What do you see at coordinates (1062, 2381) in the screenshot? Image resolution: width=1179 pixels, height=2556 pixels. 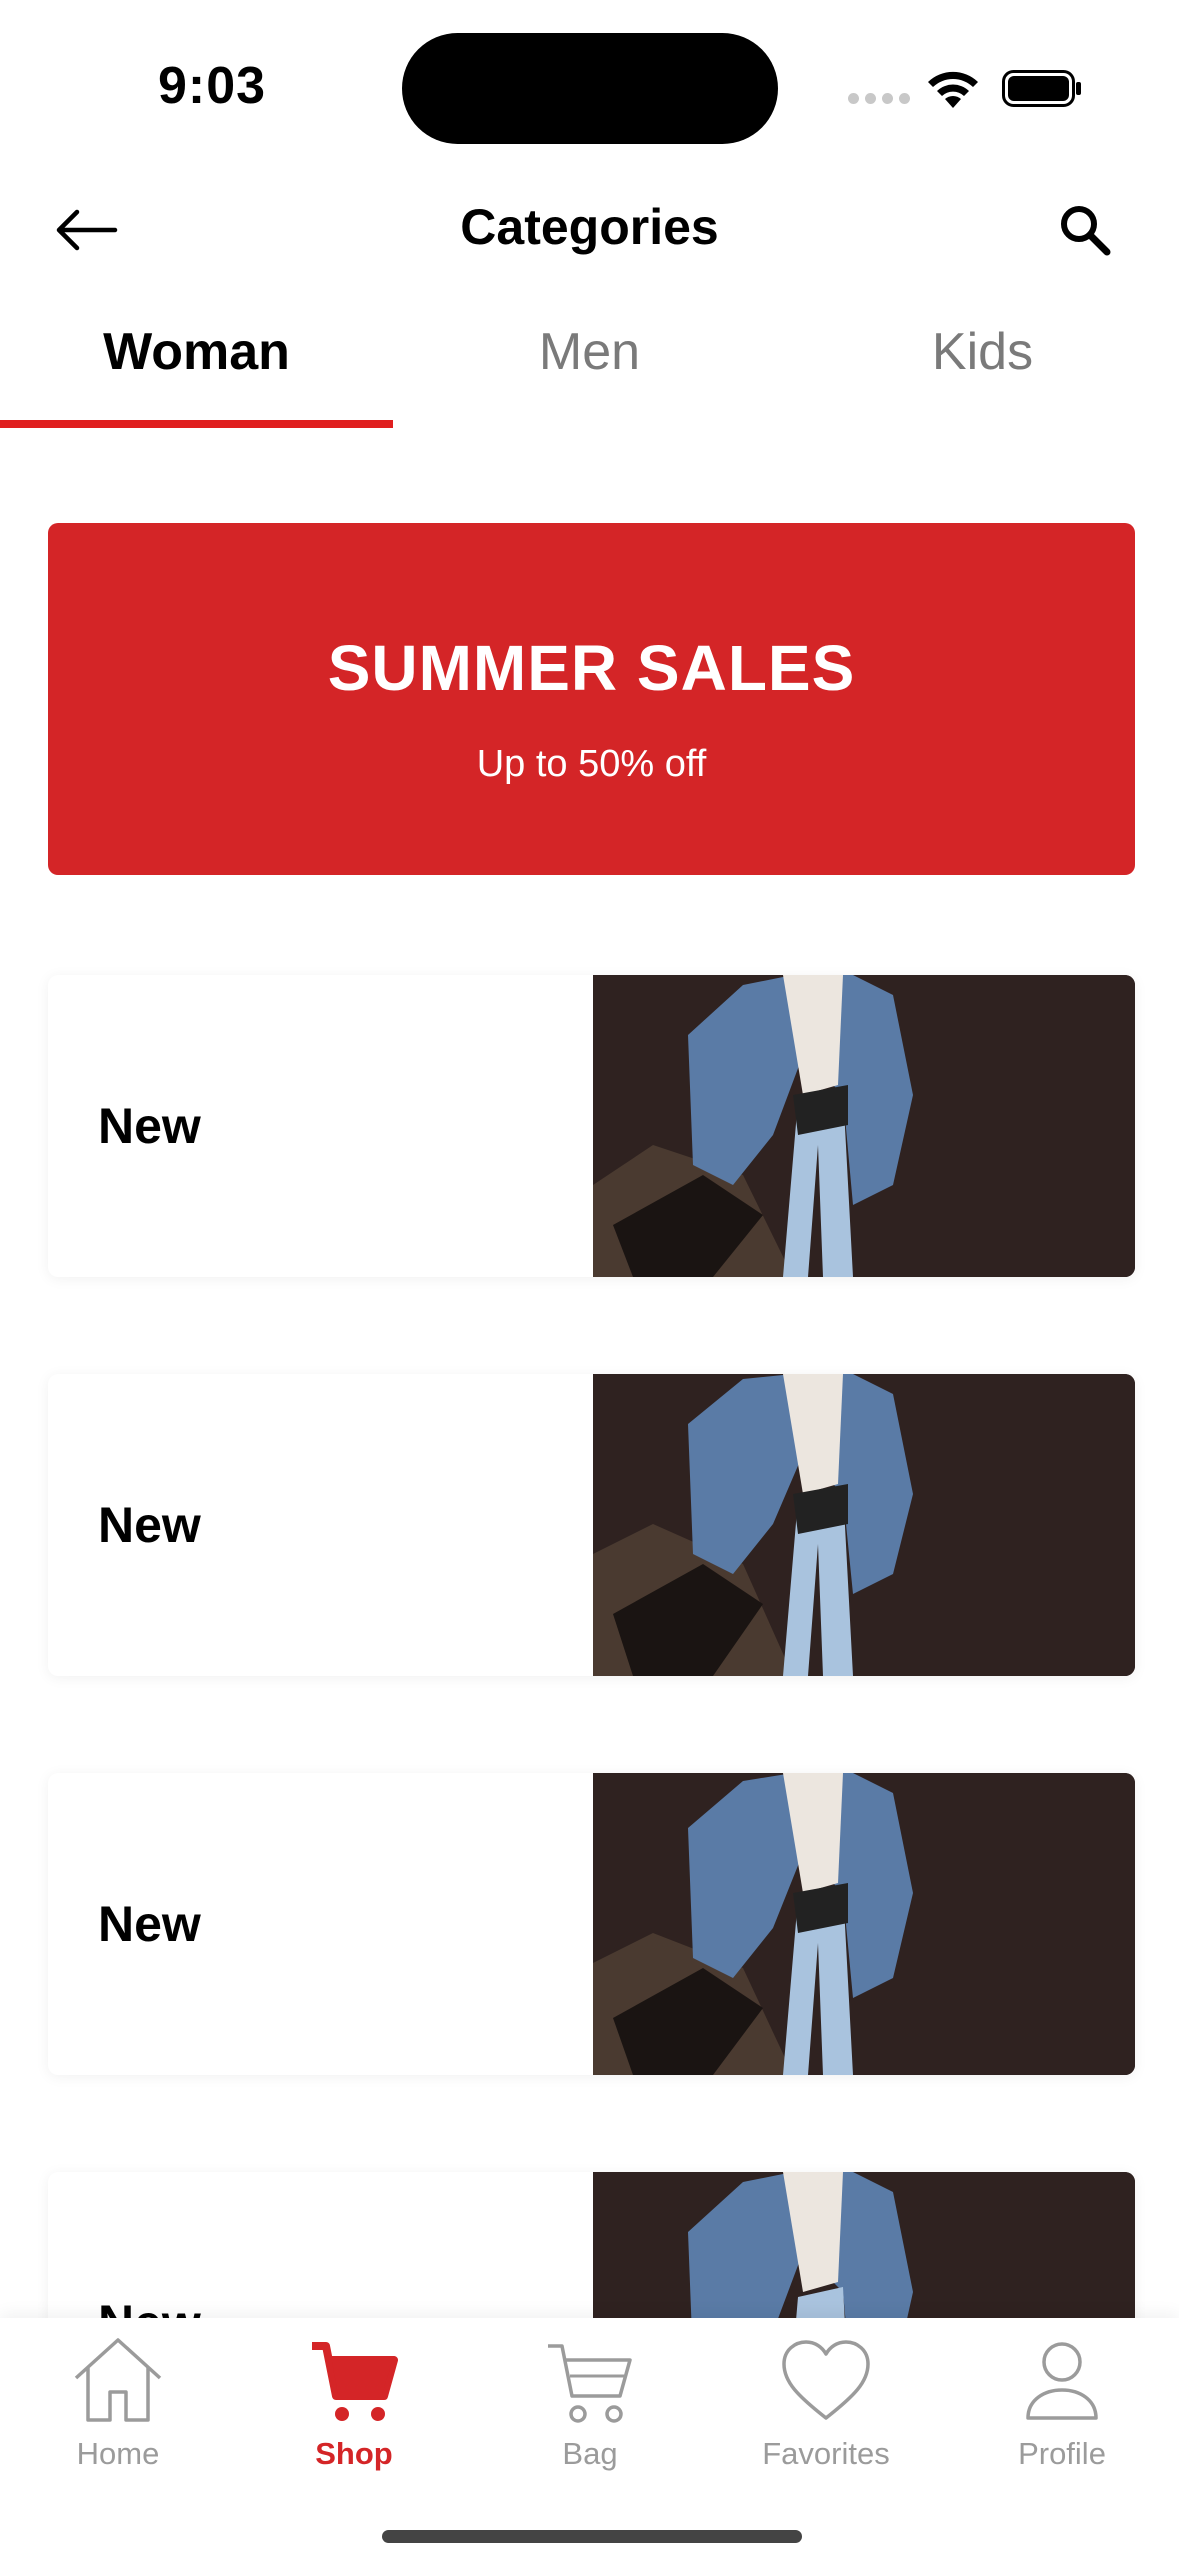 I see `profile-icon` at bounding box center [1062, 2381].